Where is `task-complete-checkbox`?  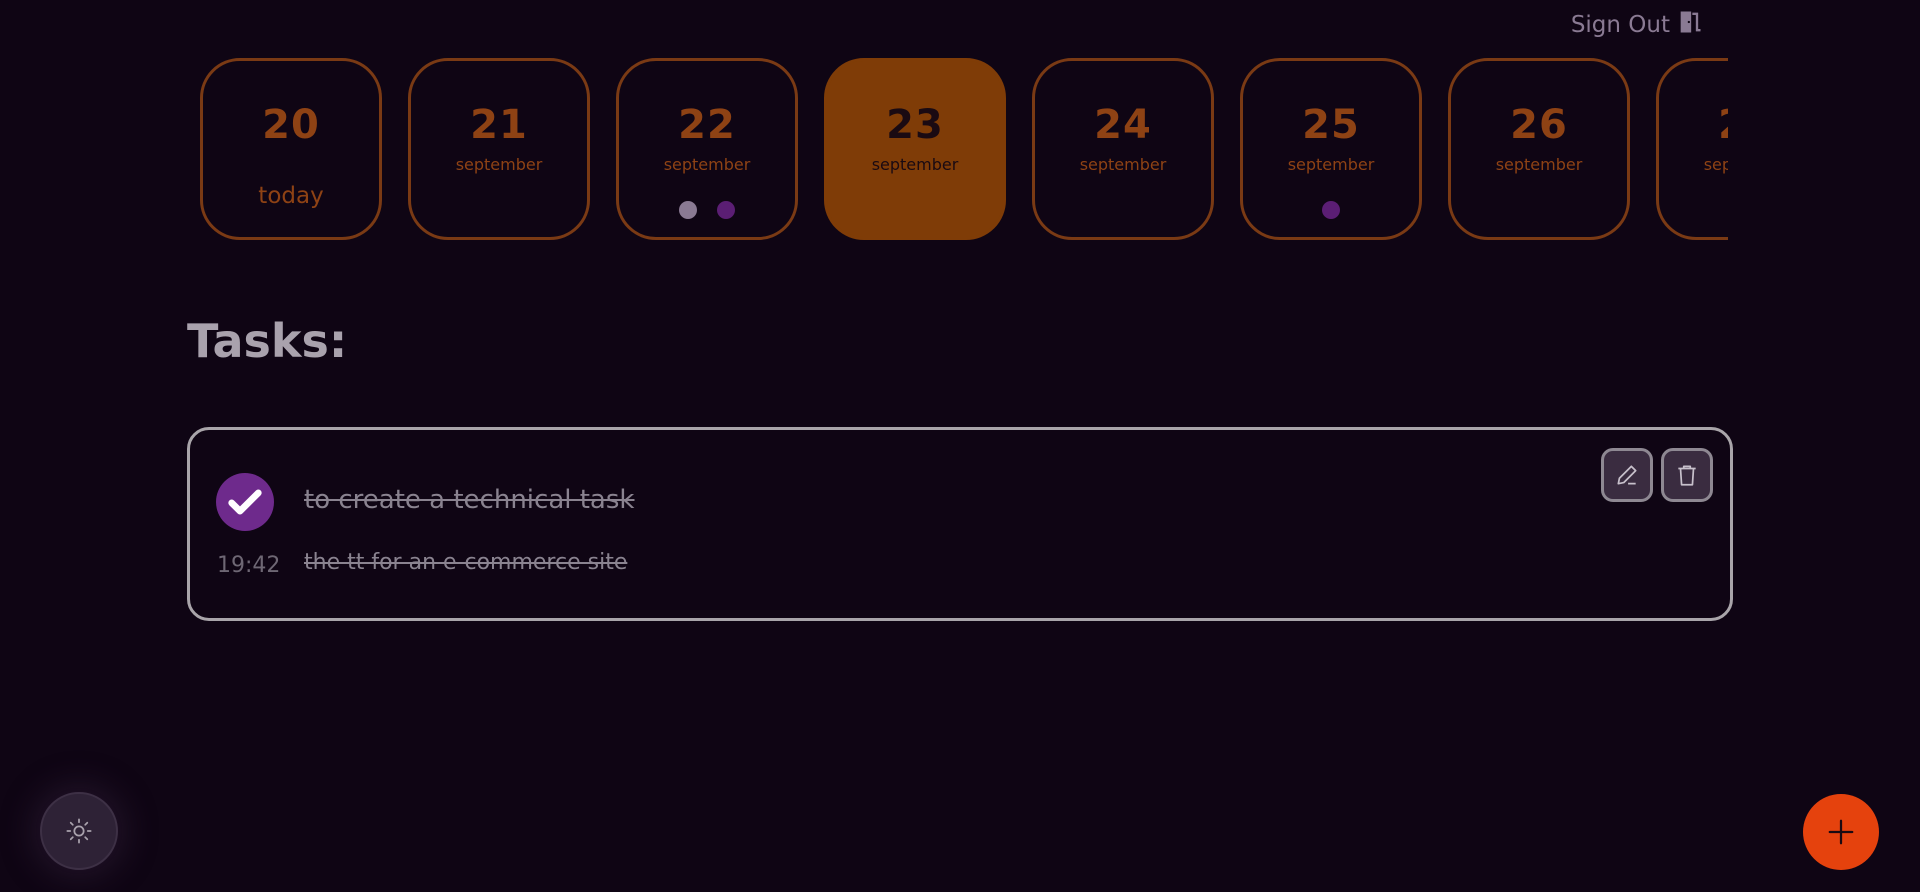 task-complete-checkbox is located at coordinates (245, 502).